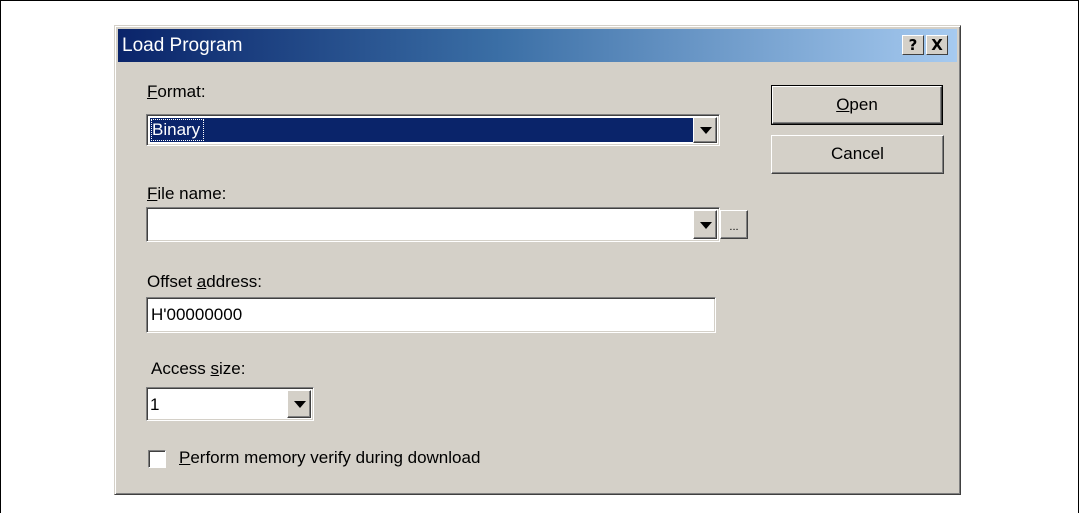  Describe the element at coordinates (431, 315) in the screenshot. I see `offset-address-input: H'00000000` at that location.